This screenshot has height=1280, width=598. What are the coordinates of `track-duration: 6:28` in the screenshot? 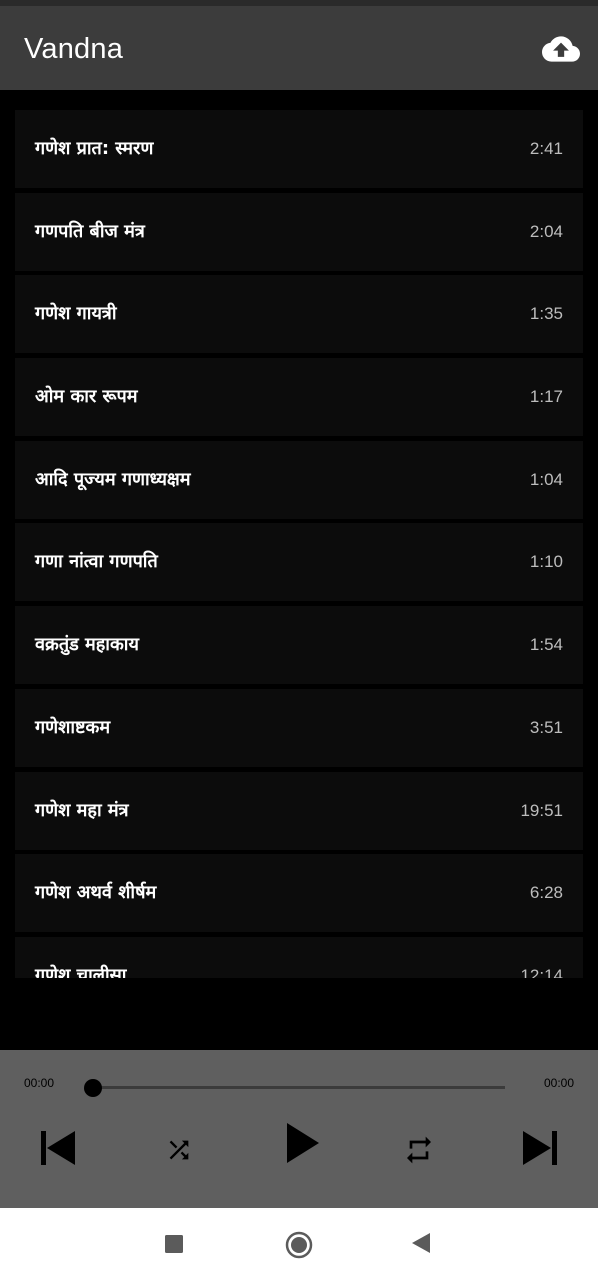 It's located at (546, 893).